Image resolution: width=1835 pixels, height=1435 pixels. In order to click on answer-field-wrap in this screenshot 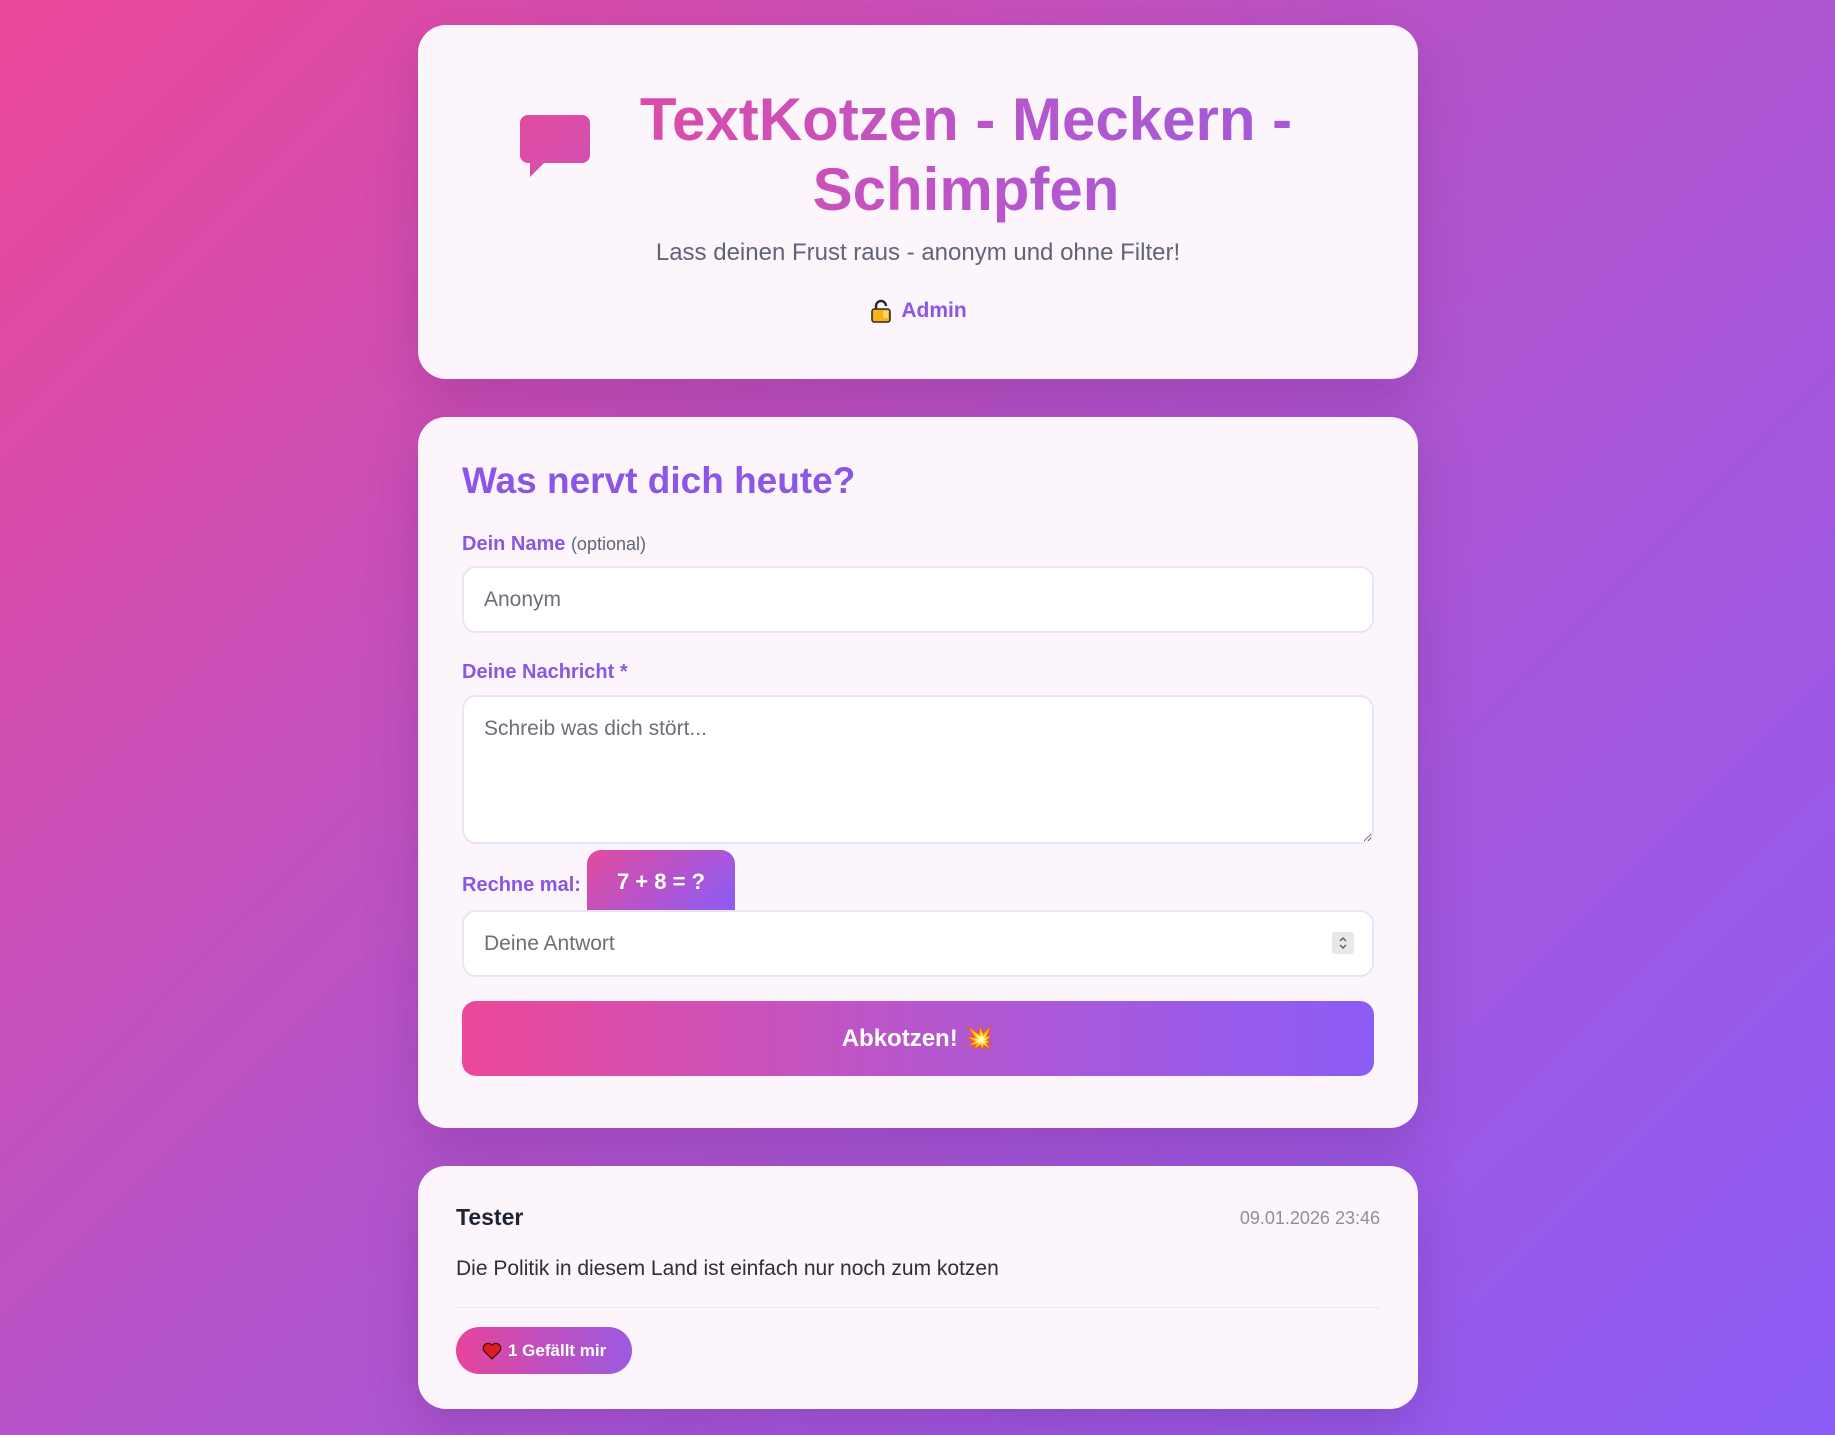, I will do `click(918, 943)`.